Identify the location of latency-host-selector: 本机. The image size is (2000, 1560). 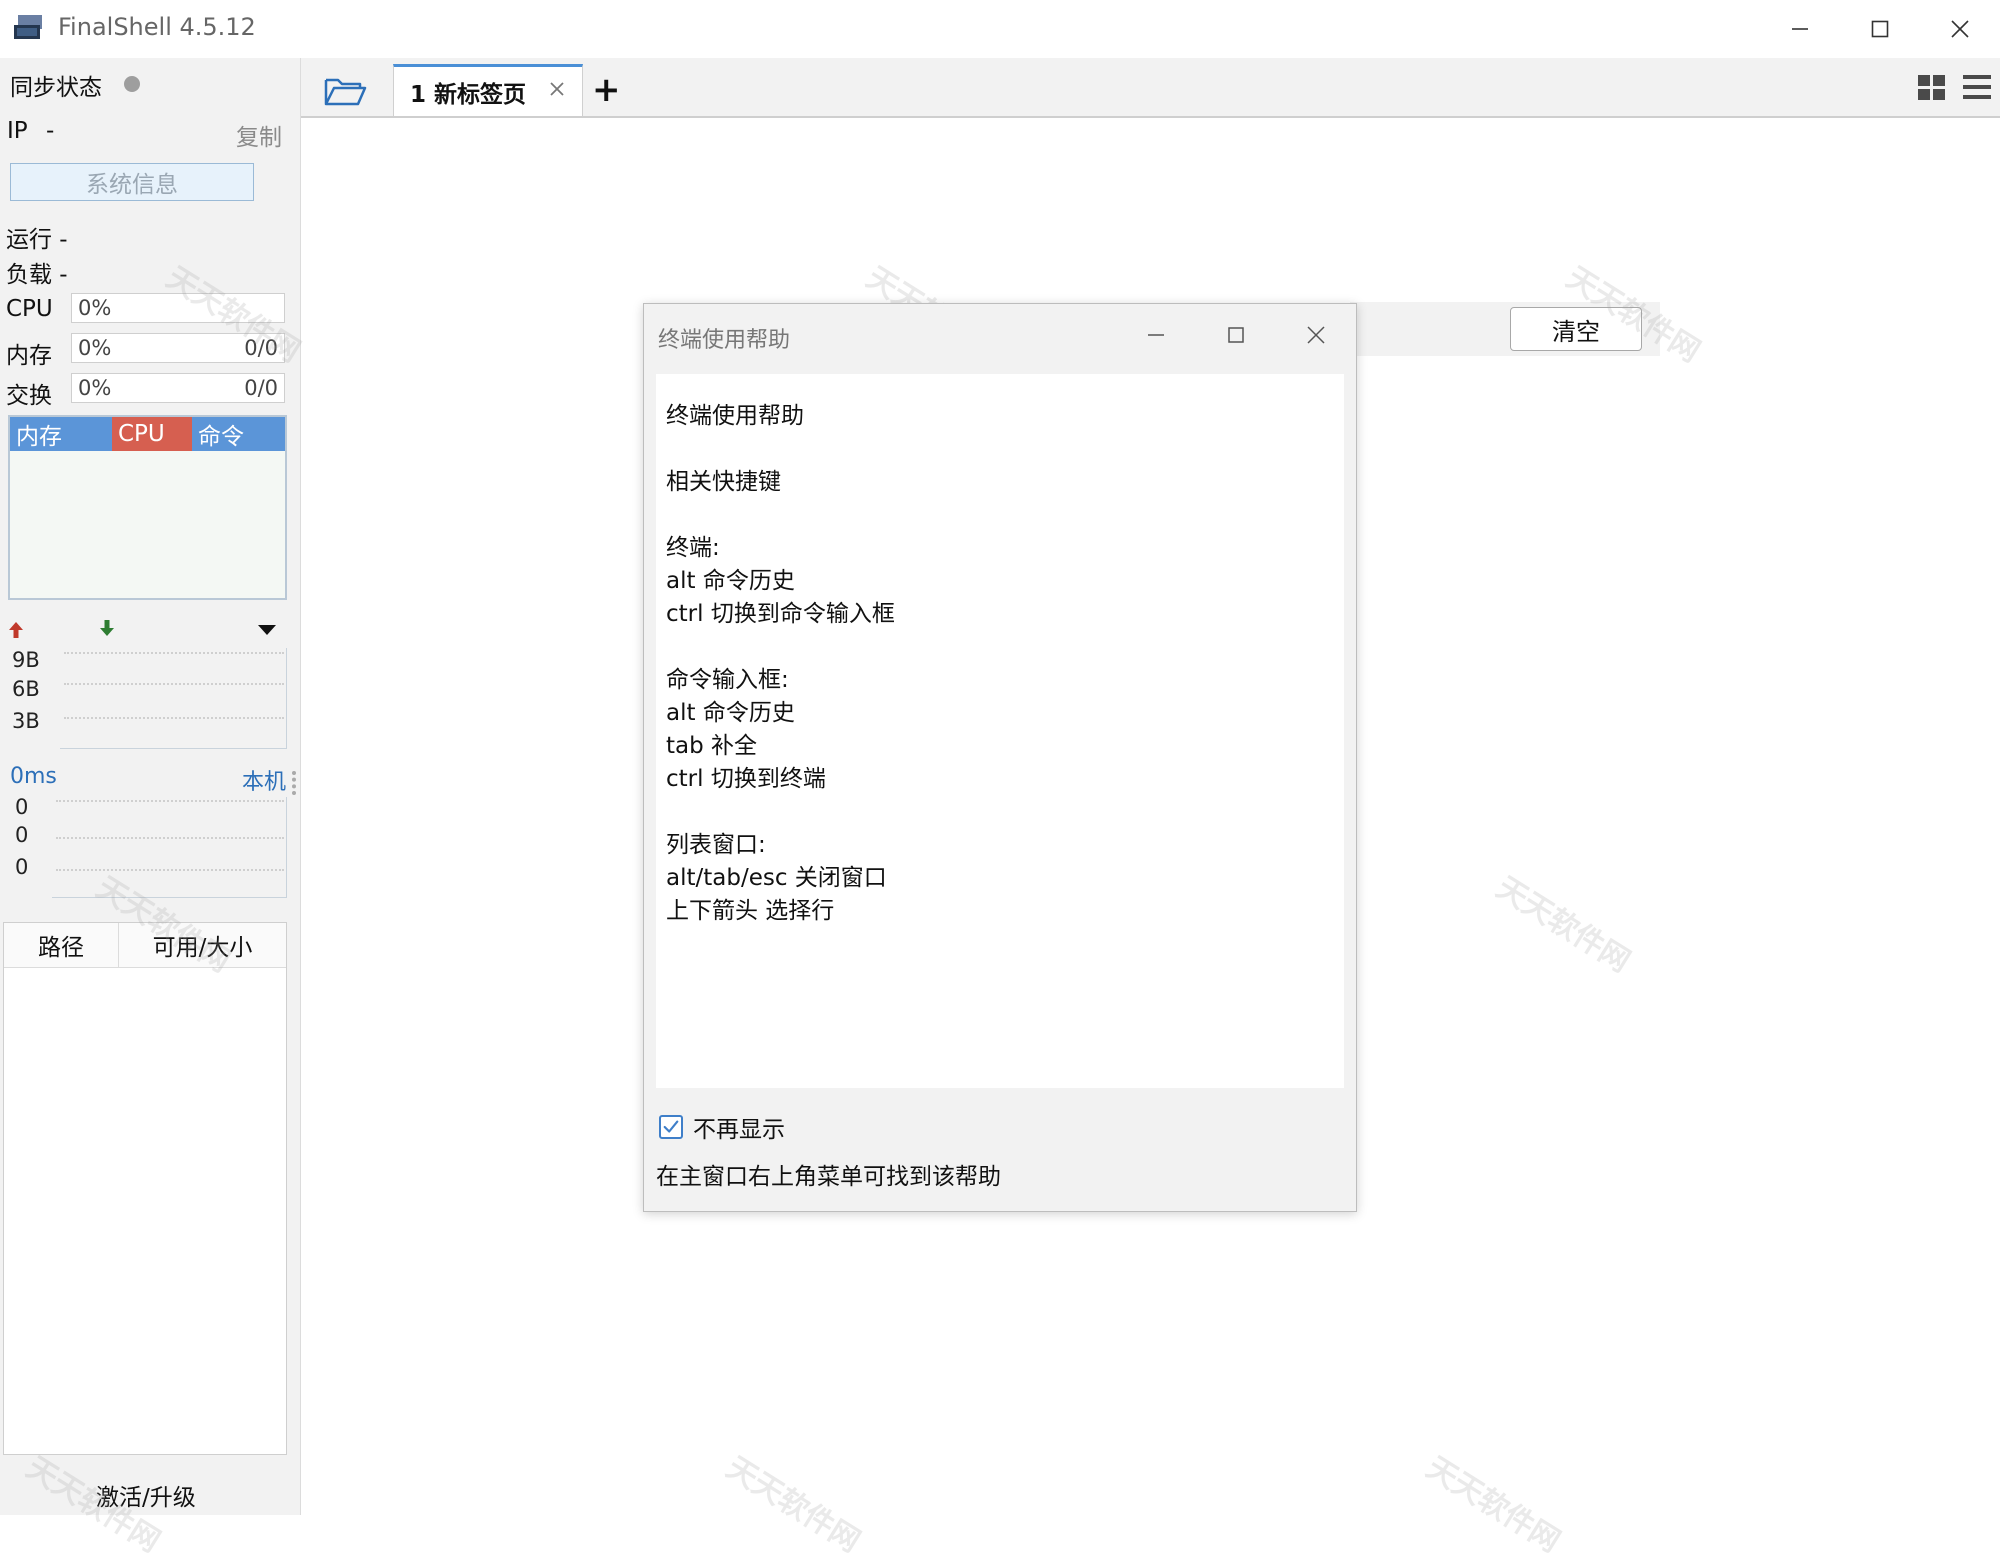
(264, 780).